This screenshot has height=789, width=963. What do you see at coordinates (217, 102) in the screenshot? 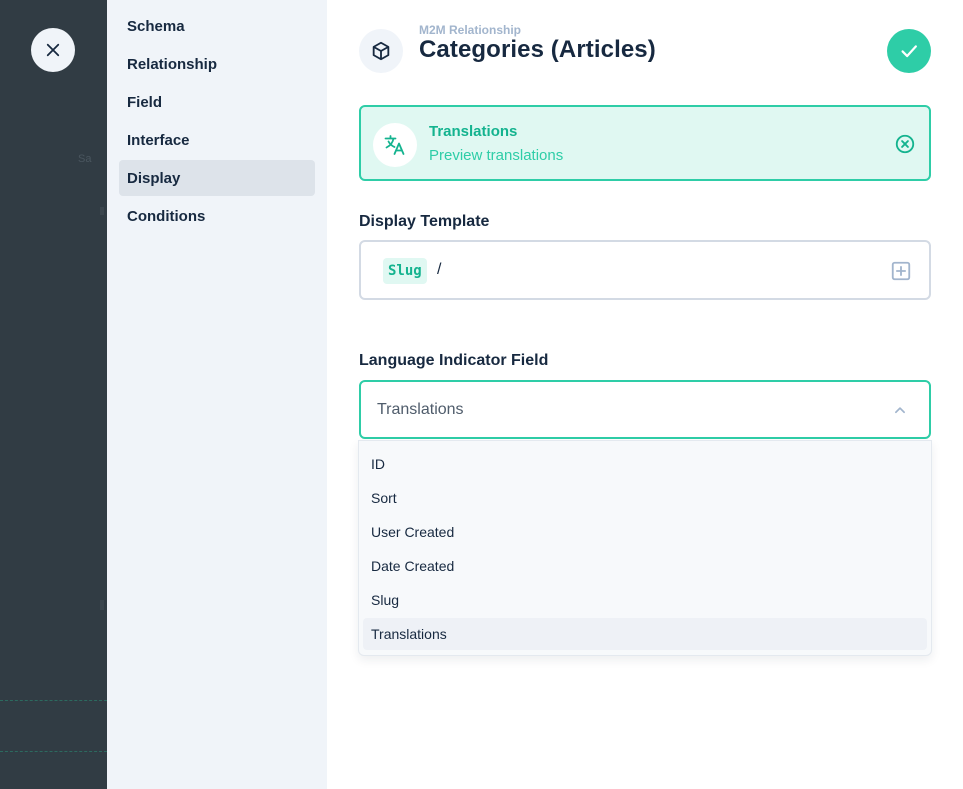
I see `nav-item-field: Field` at bounding box center [217, 102].